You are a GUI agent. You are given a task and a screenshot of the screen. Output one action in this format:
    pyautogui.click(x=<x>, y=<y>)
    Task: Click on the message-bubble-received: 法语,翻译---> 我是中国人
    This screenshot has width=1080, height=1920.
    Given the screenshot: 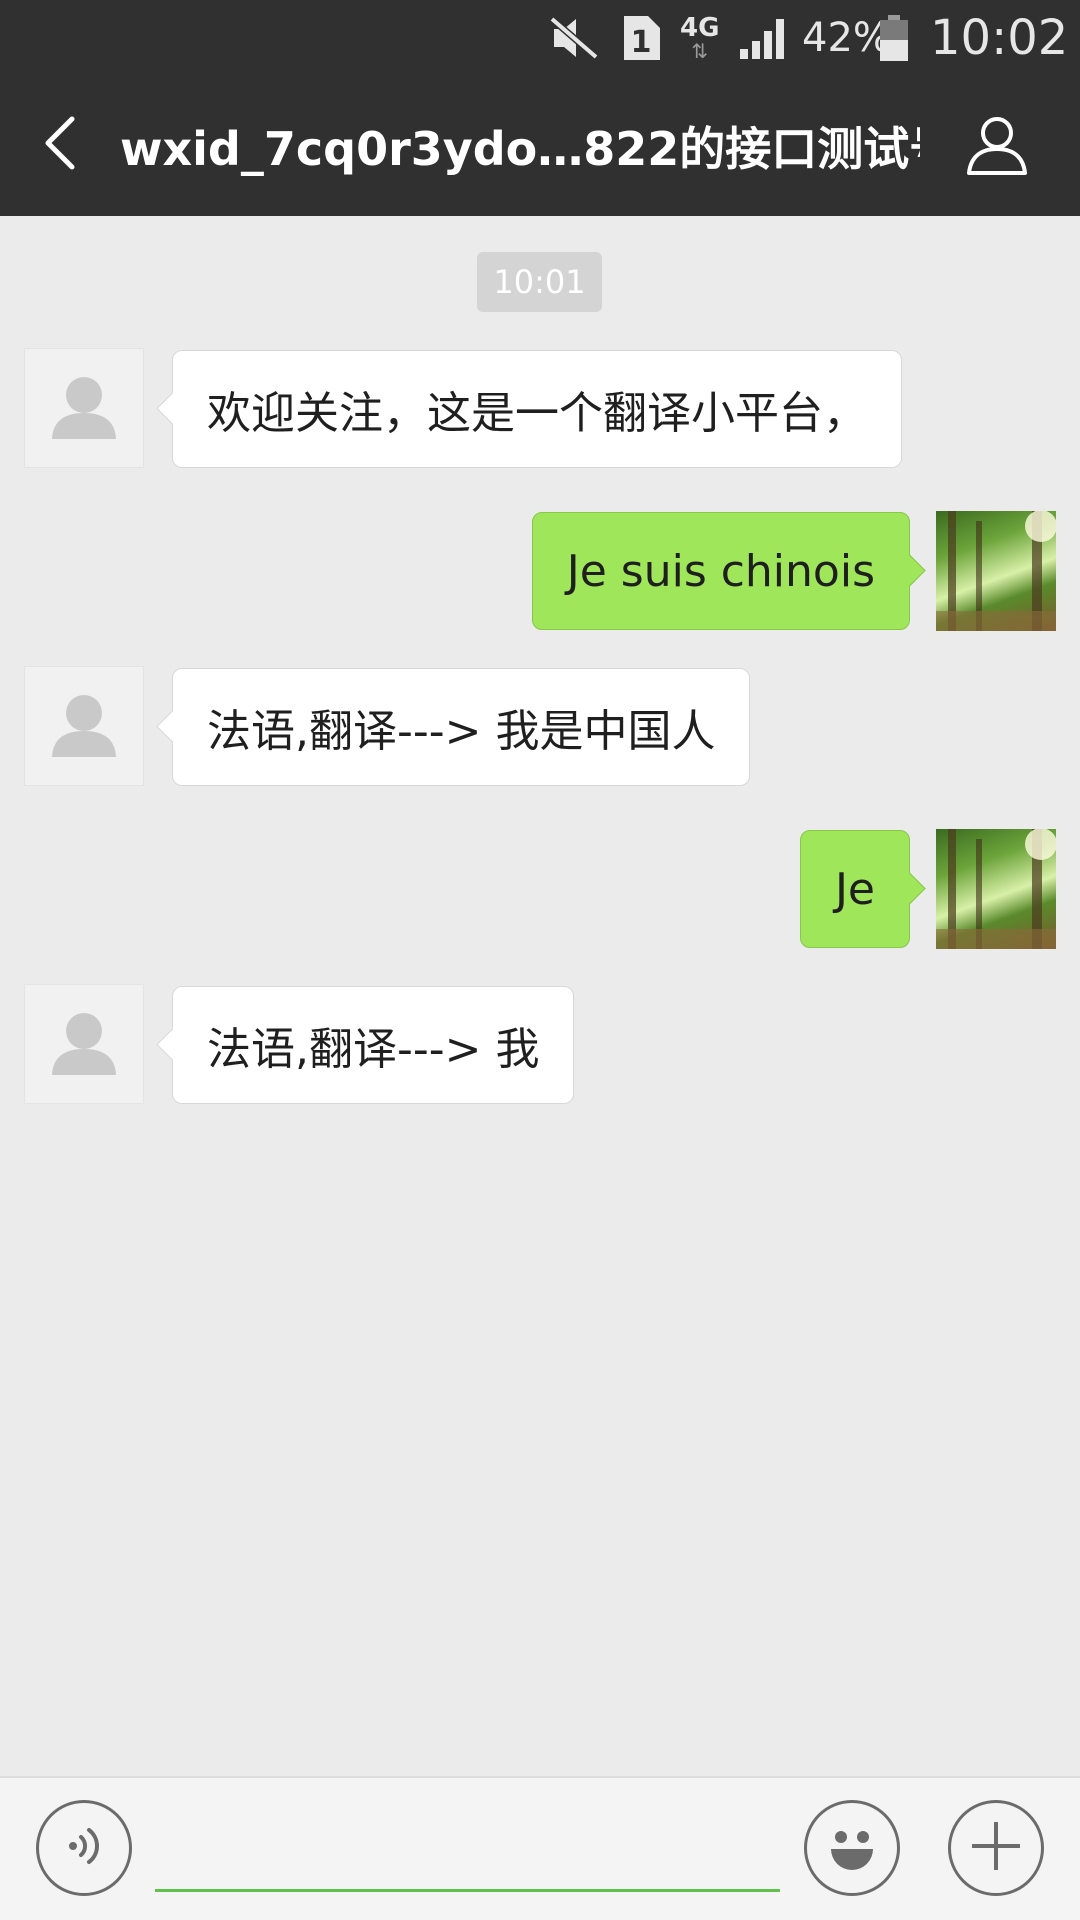 What is the action you would take?
    pyautogui.click(x=461, y=727)
    